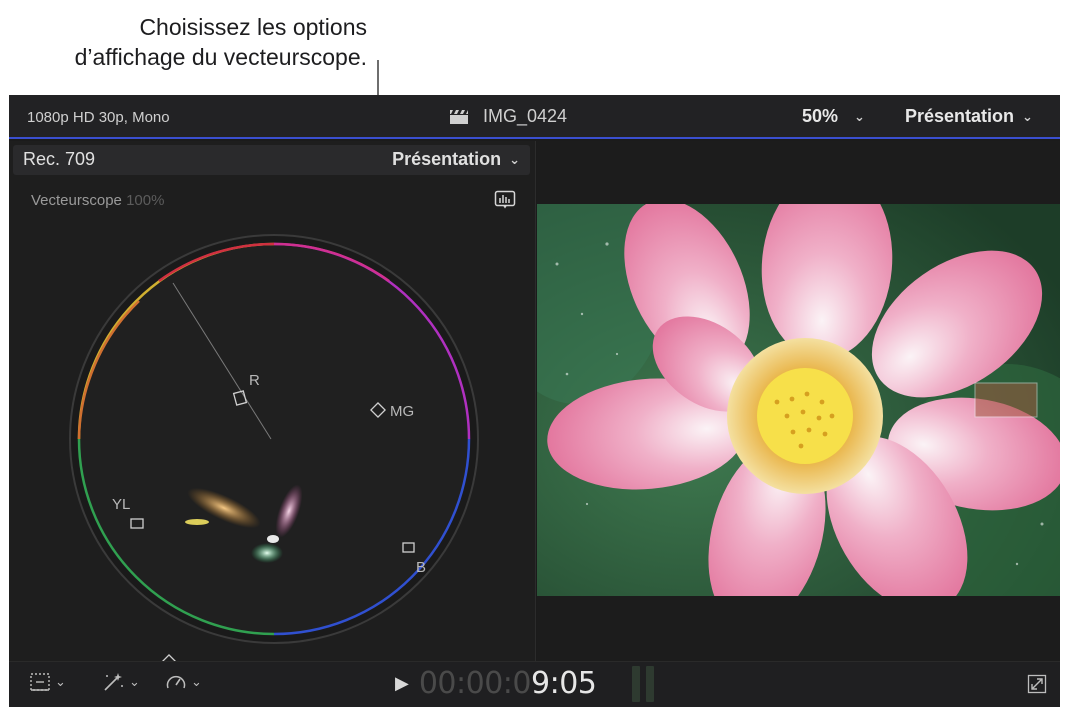 The image size is (1070, 712). I want to click on target-label-r: R, so click(254, 380).